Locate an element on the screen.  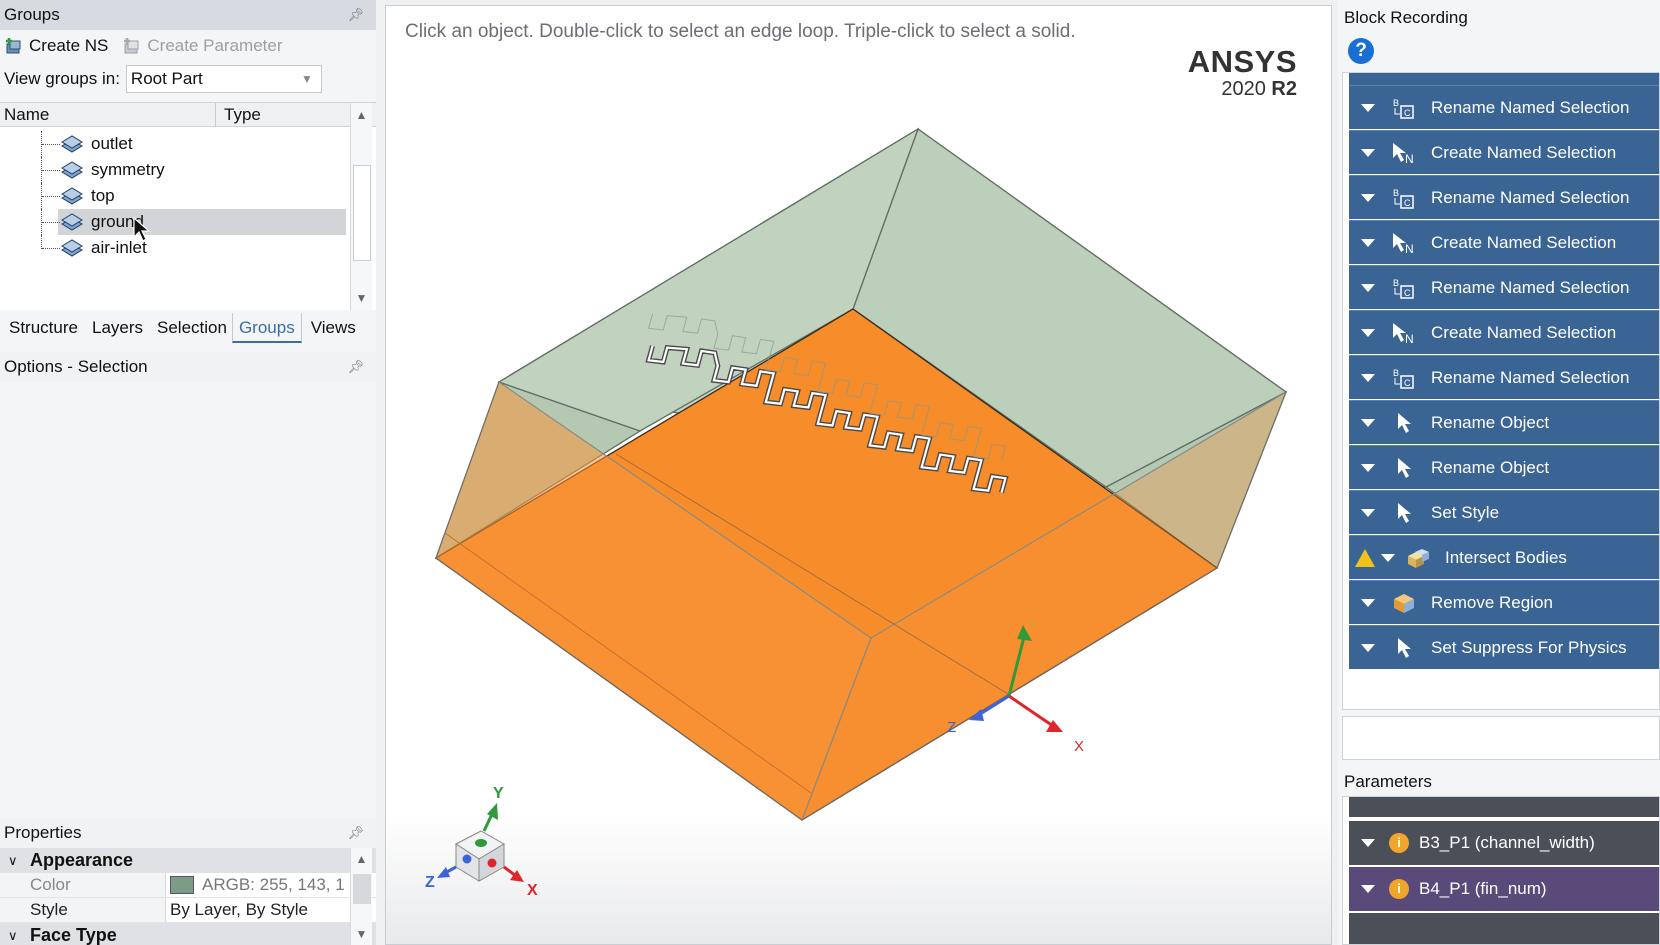
block-label: Rename Named Selection is located at coordinates (1530, 107).